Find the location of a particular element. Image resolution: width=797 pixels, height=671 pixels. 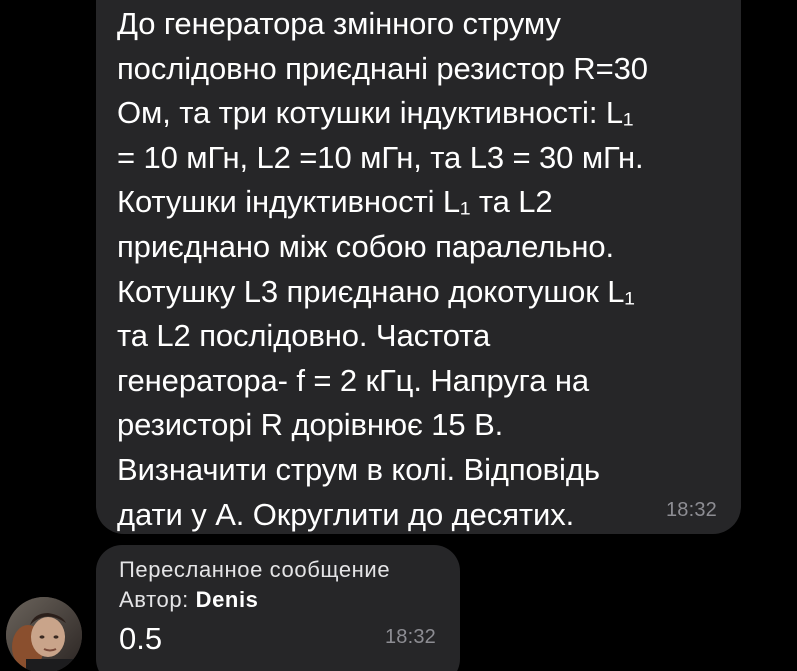

user-avatar-icon is located at coordinates (44, 634).